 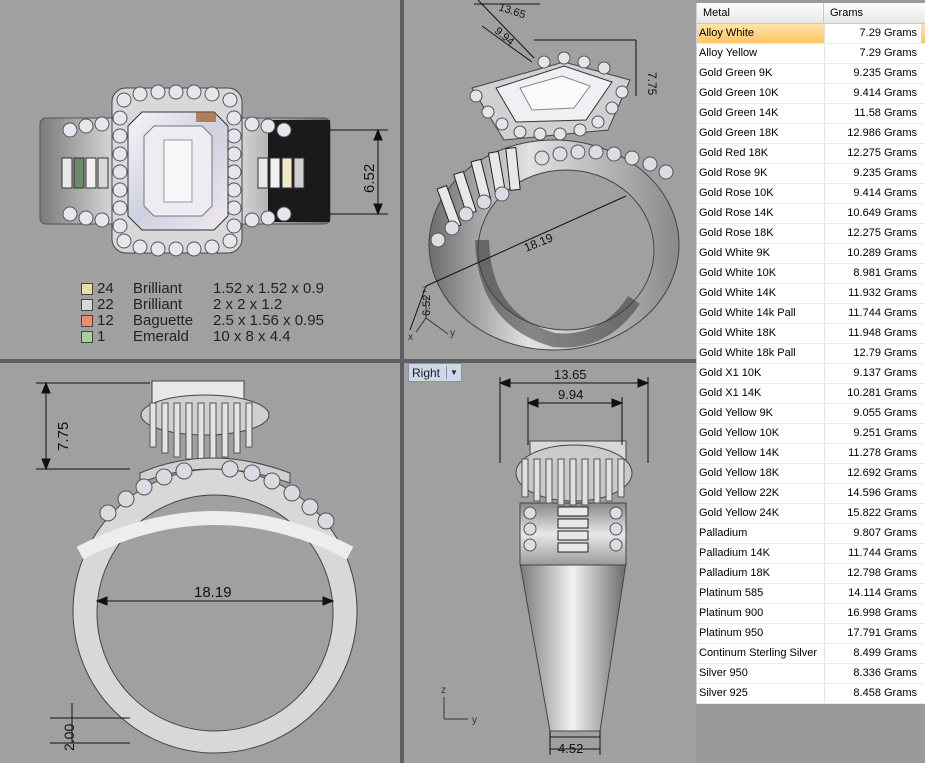 I want to click on table-row: Gold Rose 14K 10.649 Grams, so click(x=811, y=214).